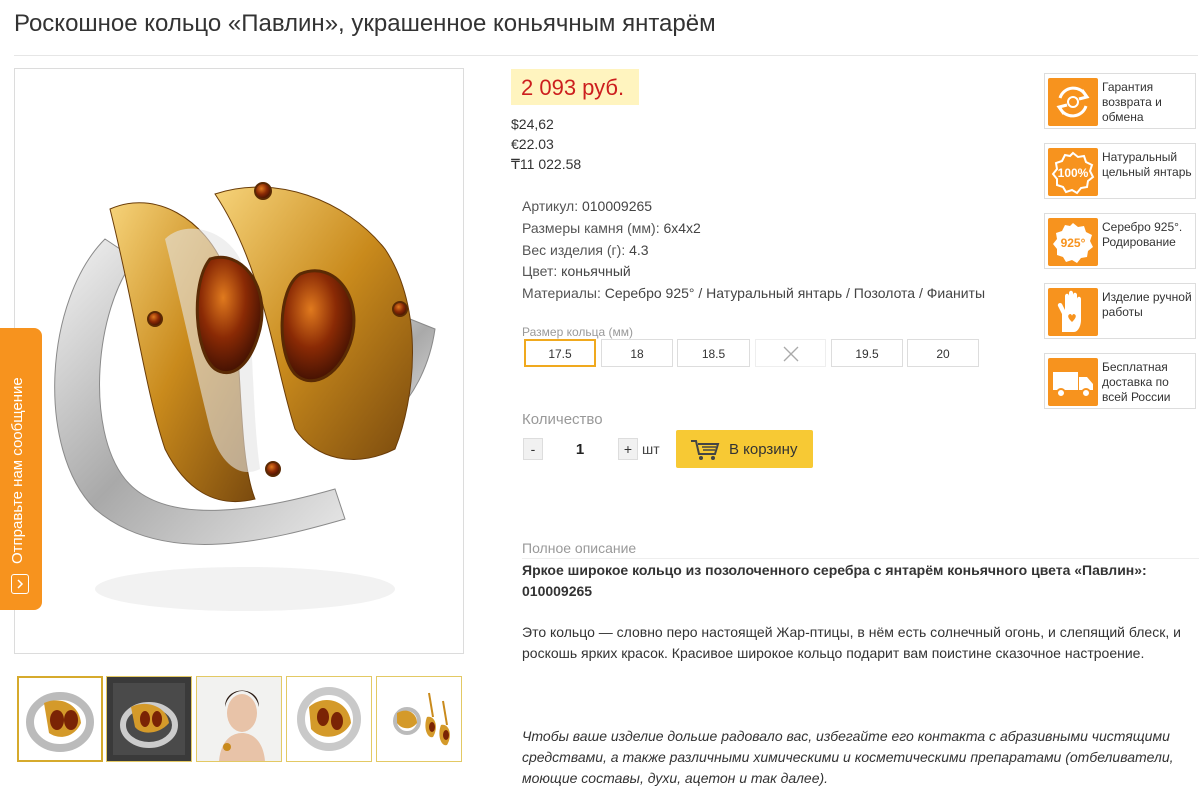  What do you see at coordinates (17, 470) in the screenshot?
I see `feedback-tab-label: Отправьте нам сообщение` at bounding box center [17, 470].